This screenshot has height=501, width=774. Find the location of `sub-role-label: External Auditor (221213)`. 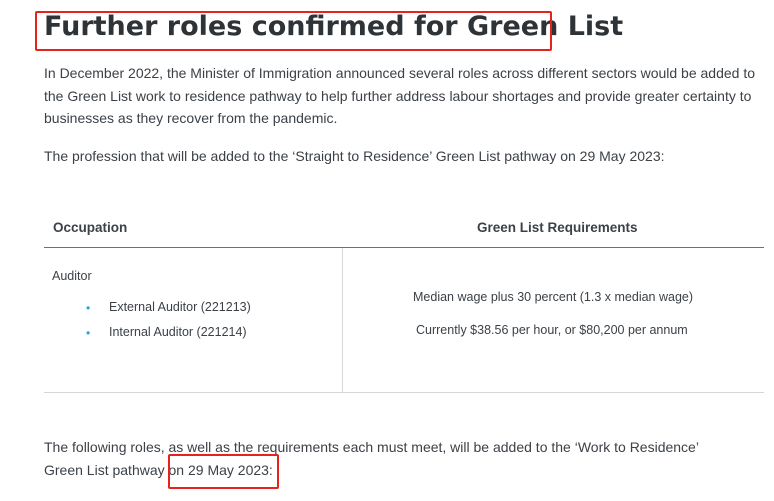

sub-role-label: External Auditor (221213) is located at coordinates (180, 307).